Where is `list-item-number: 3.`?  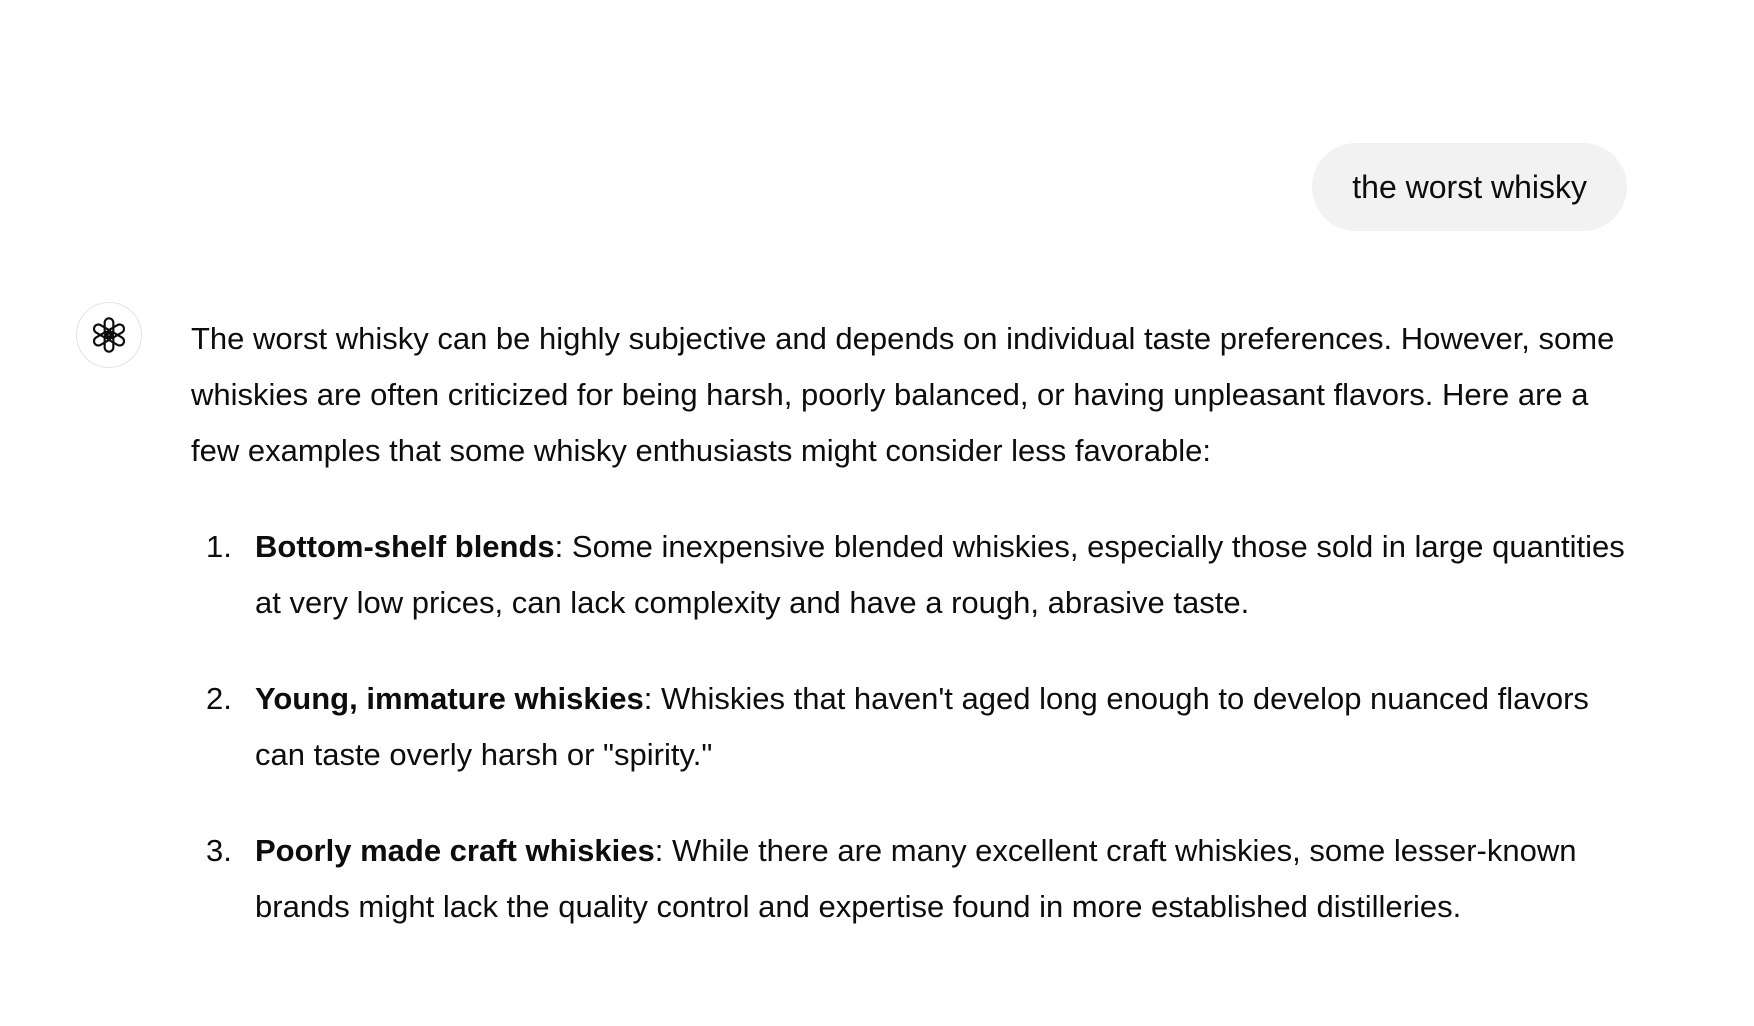 list-item-number: 3. is located at coordinates (219, 850).